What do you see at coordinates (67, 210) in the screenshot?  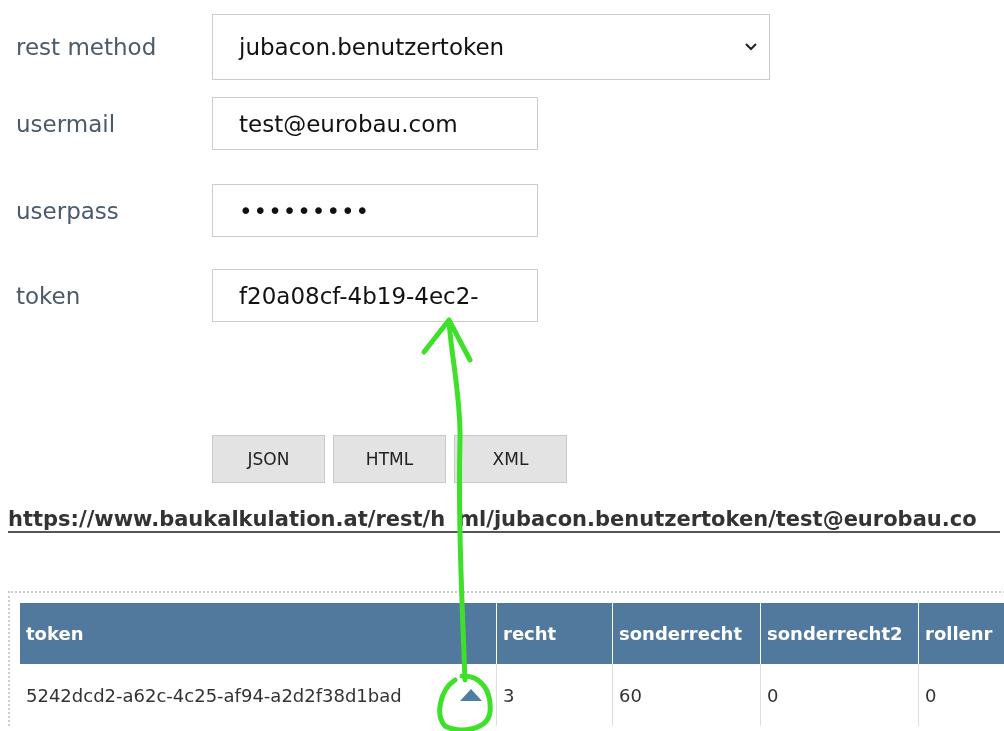 I see `field-label: userpass` at bounding box center [67, 210].